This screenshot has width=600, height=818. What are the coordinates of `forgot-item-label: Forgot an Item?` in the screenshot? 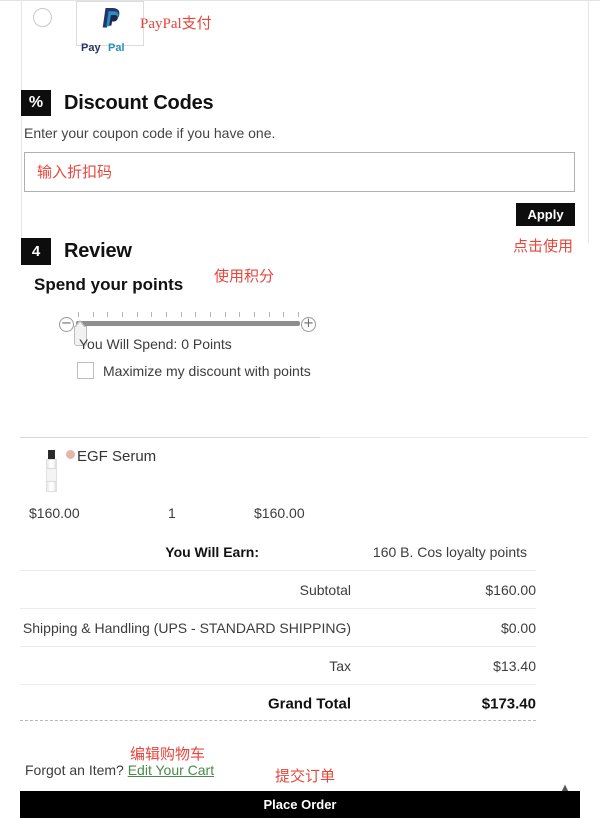 It's located at (74, 770).